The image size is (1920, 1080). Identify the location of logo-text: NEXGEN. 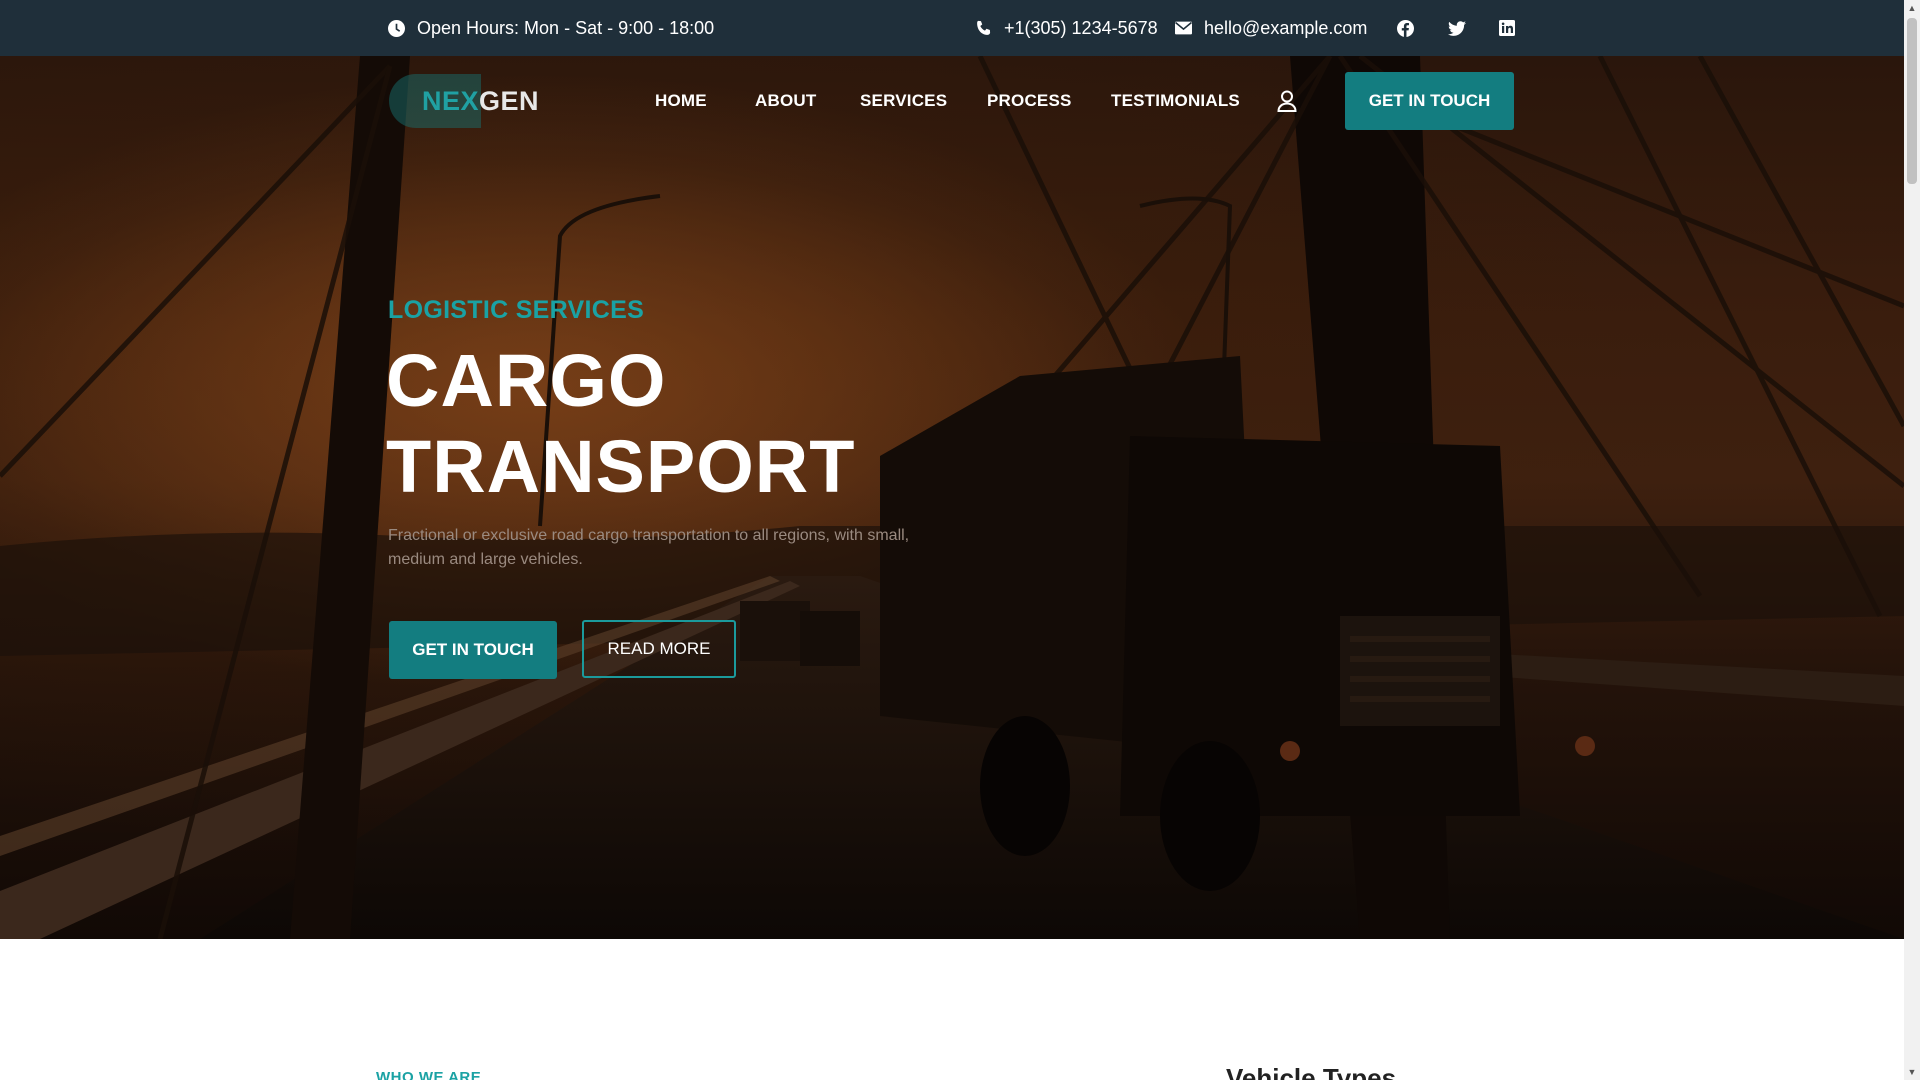
(464, 101).